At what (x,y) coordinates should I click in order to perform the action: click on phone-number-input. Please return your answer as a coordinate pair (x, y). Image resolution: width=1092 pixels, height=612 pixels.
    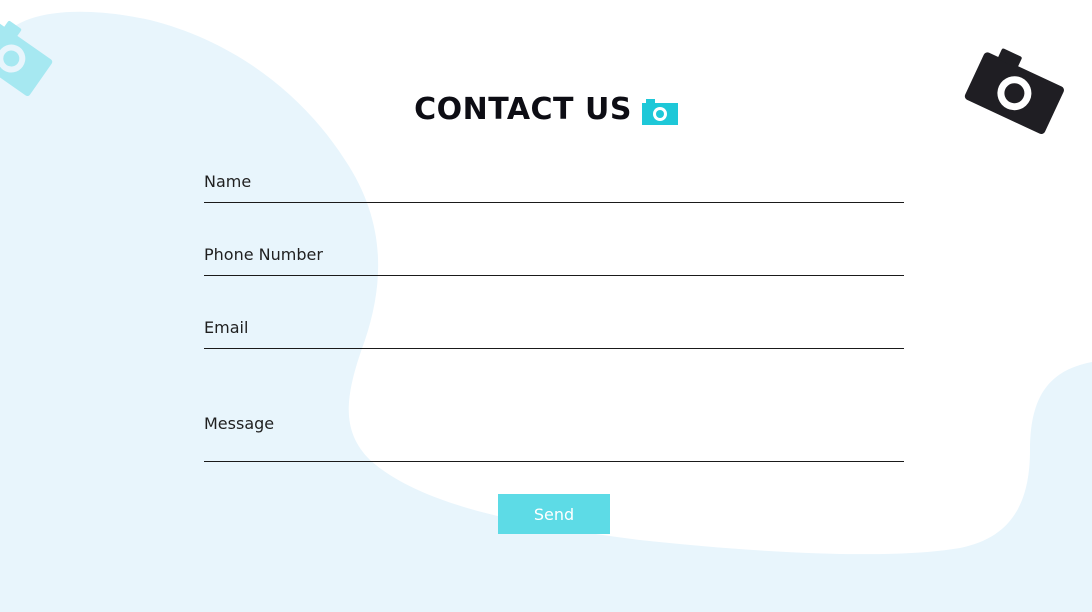
    Looking at the image, I should click on (556, 255).